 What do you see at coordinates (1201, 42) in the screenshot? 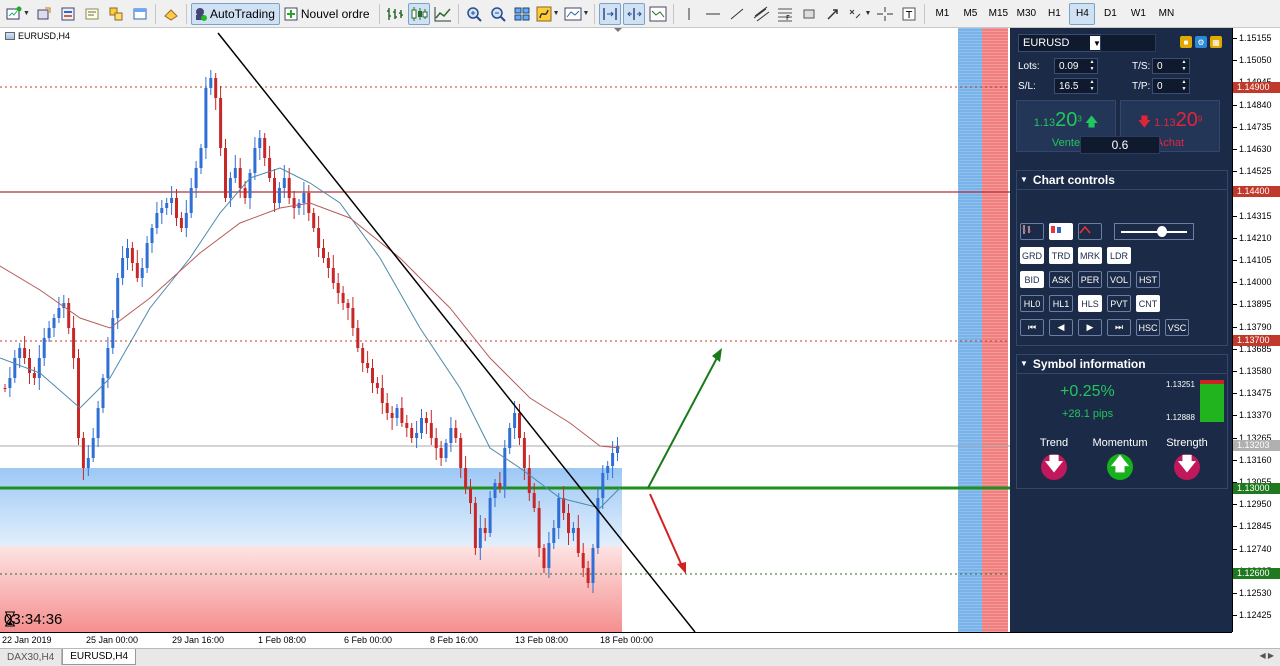
I see `gear-icon: ⚙` at bounding box center [1201, 42].